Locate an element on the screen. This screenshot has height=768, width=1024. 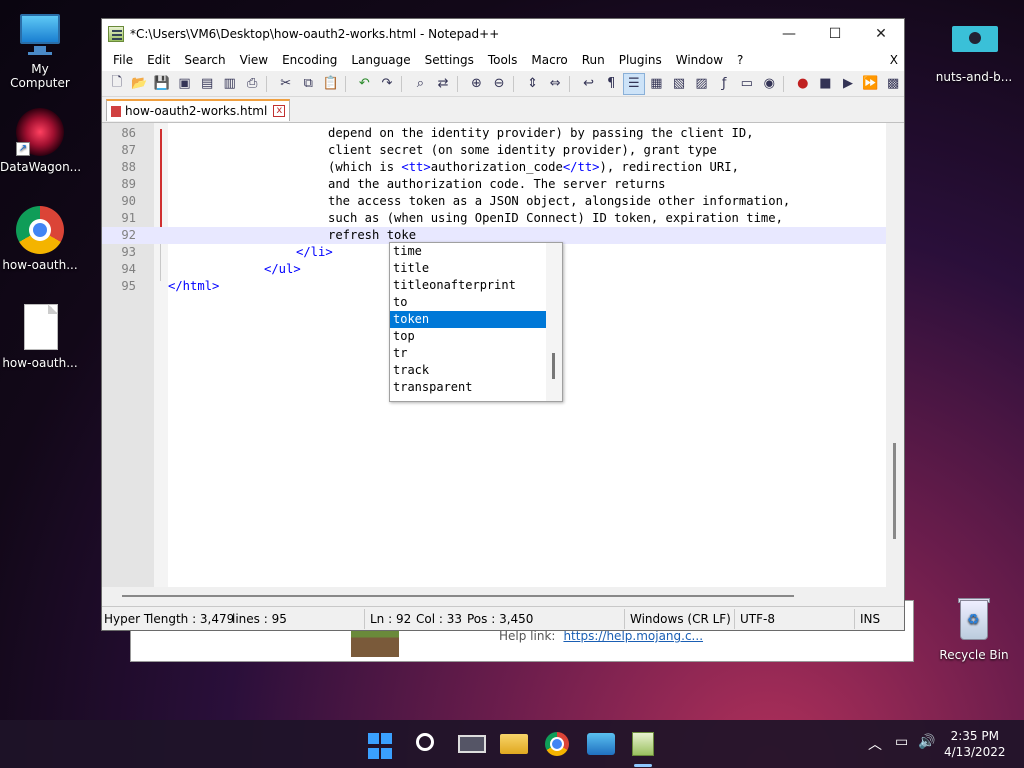
search-icon is located at coordinates (425, 742).